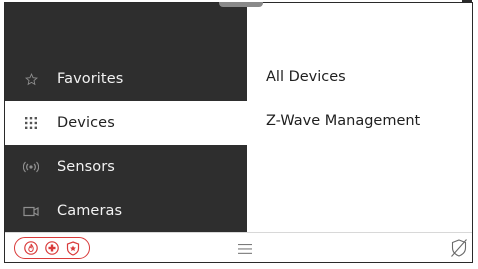 The image size is (478, 269). What do you see at coordinates (31, 248) in the screenshot?
I see `fire-icon` at bounding box center [31, 248].